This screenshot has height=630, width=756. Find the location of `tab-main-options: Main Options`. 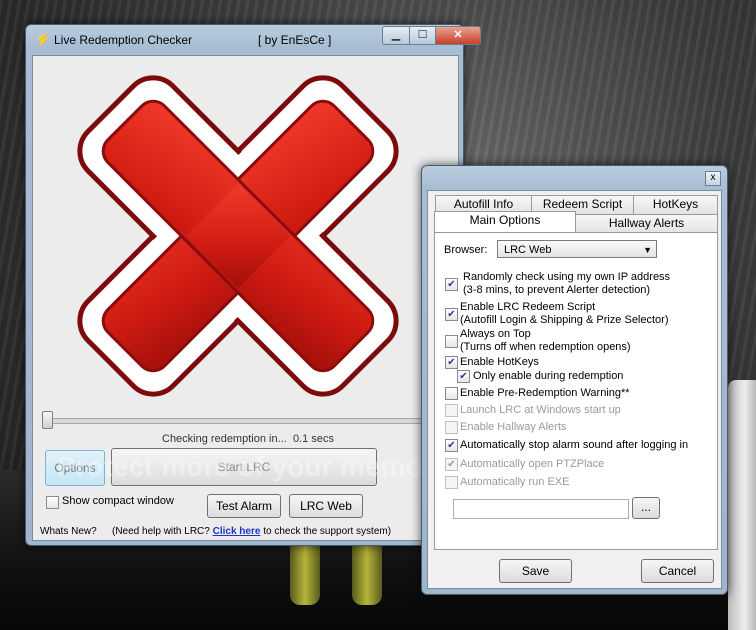

tab-main-options: Main Options is located at coordinates (505, 221).